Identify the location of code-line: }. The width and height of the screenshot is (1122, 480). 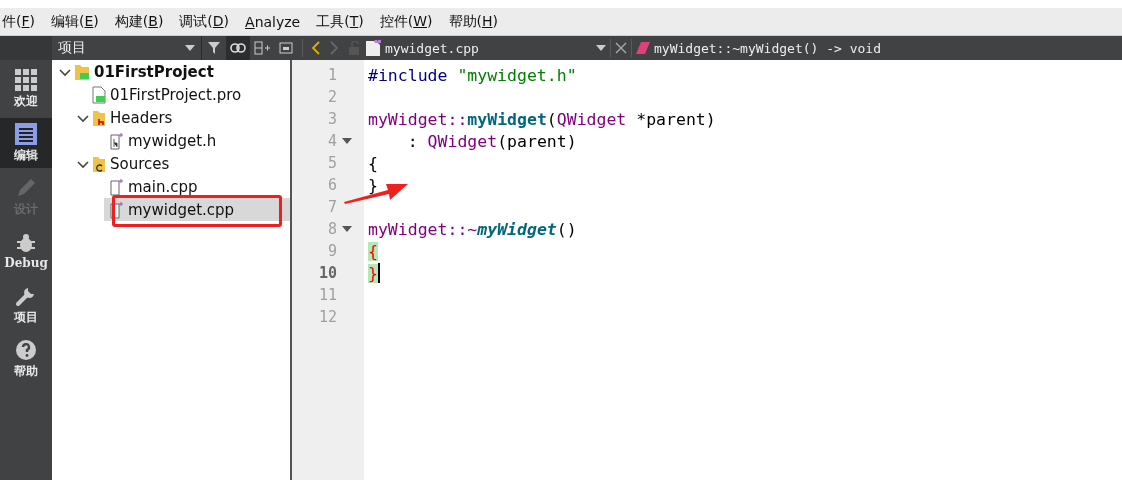
(373, 185).